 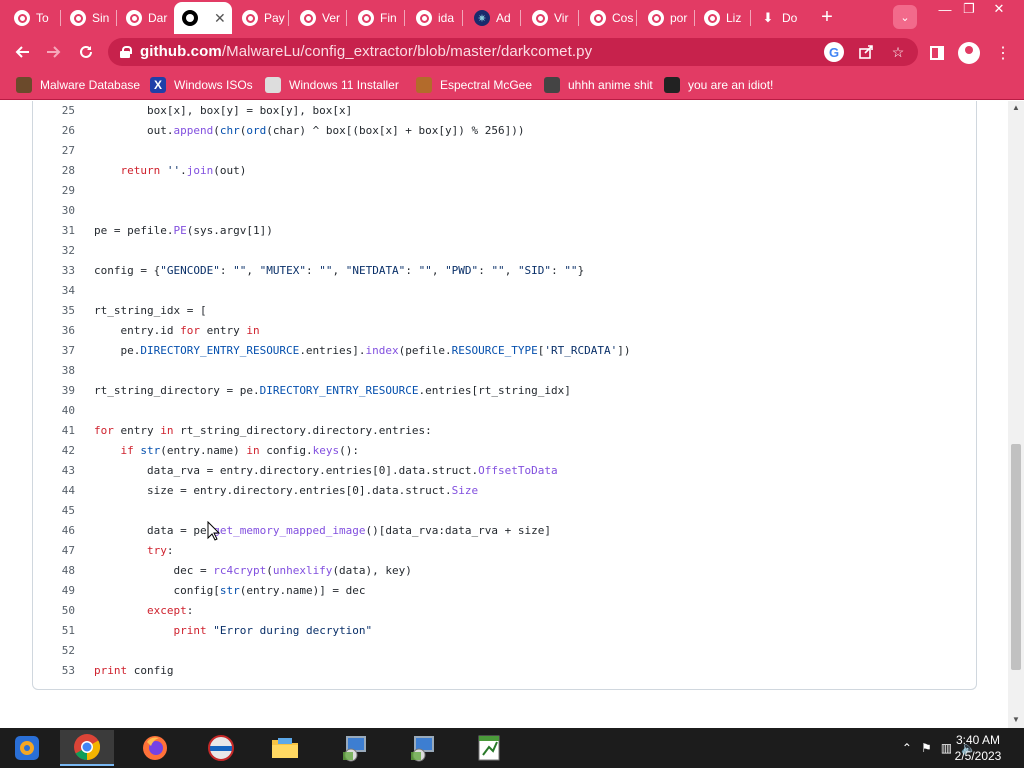 What do you see at coordinates (355, 748) in the screenshot?
I see `installer-app-icon` at bounding box center [355, 748].